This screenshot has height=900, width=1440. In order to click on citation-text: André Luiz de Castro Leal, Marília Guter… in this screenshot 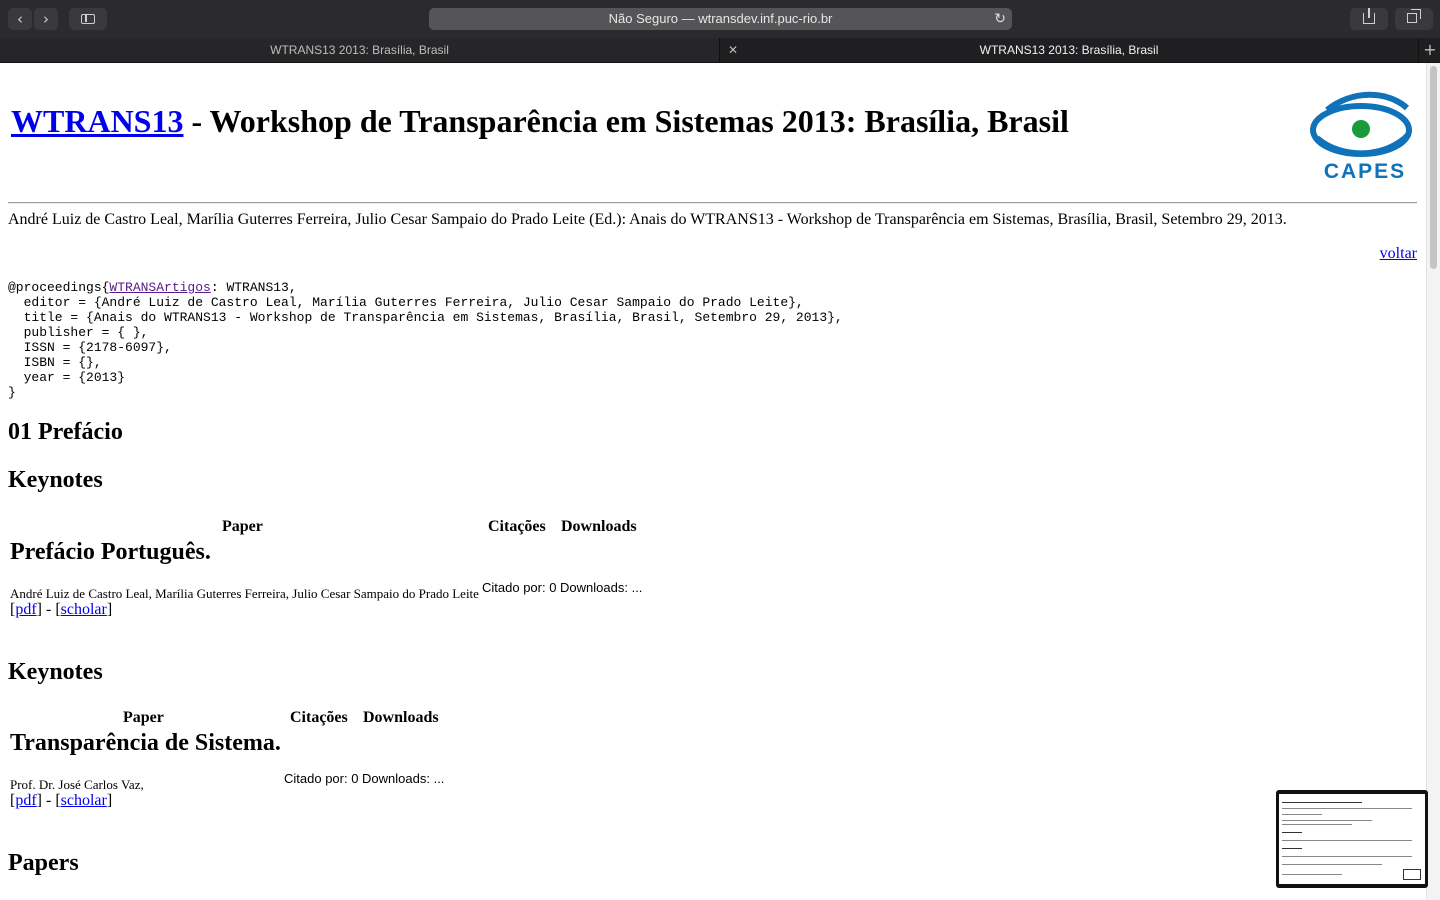, I will do `click(647, 219)`.